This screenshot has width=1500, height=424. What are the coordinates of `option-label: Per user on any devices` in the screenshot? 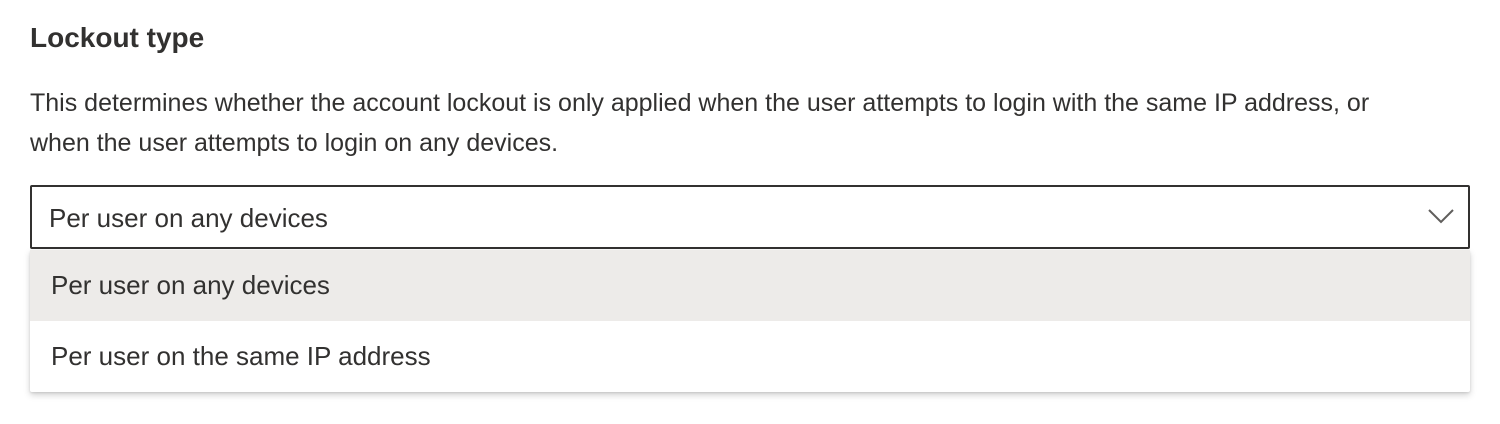 It's located at (190, 285).